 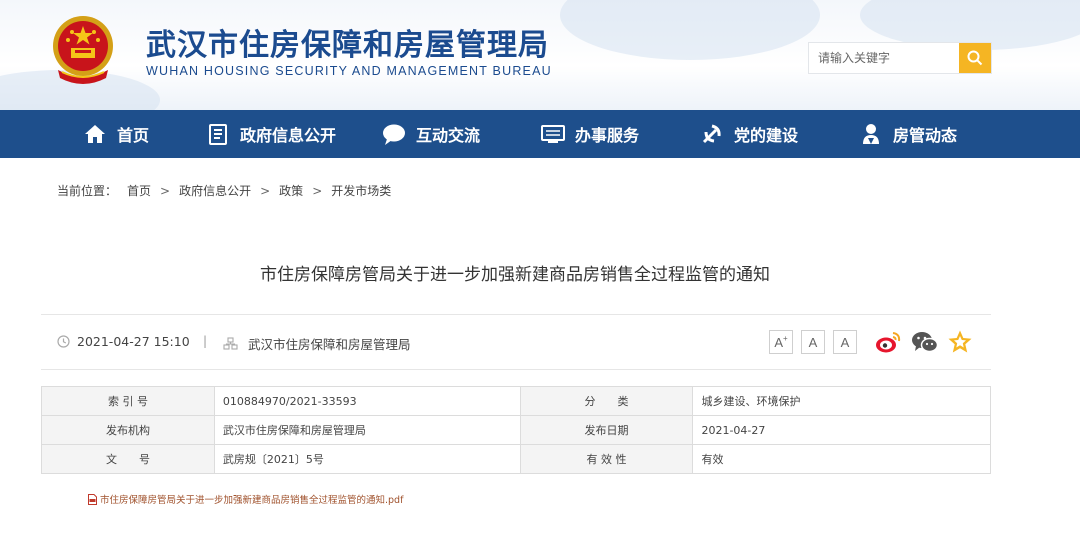 What do you see at coordinates (961, 342) in the screenshot?
I see `favorite-star-icon` at bounding box center [961, 342].